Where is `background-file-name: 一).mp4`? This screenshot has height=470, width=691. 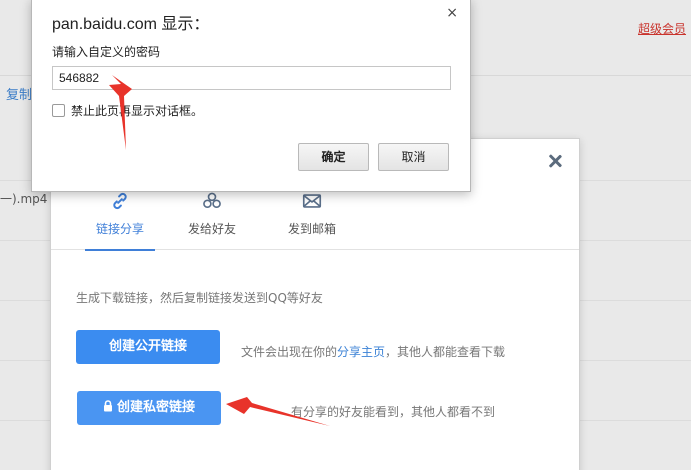
background-file-name: 一).mp4 is located at coordinates (24, 199).